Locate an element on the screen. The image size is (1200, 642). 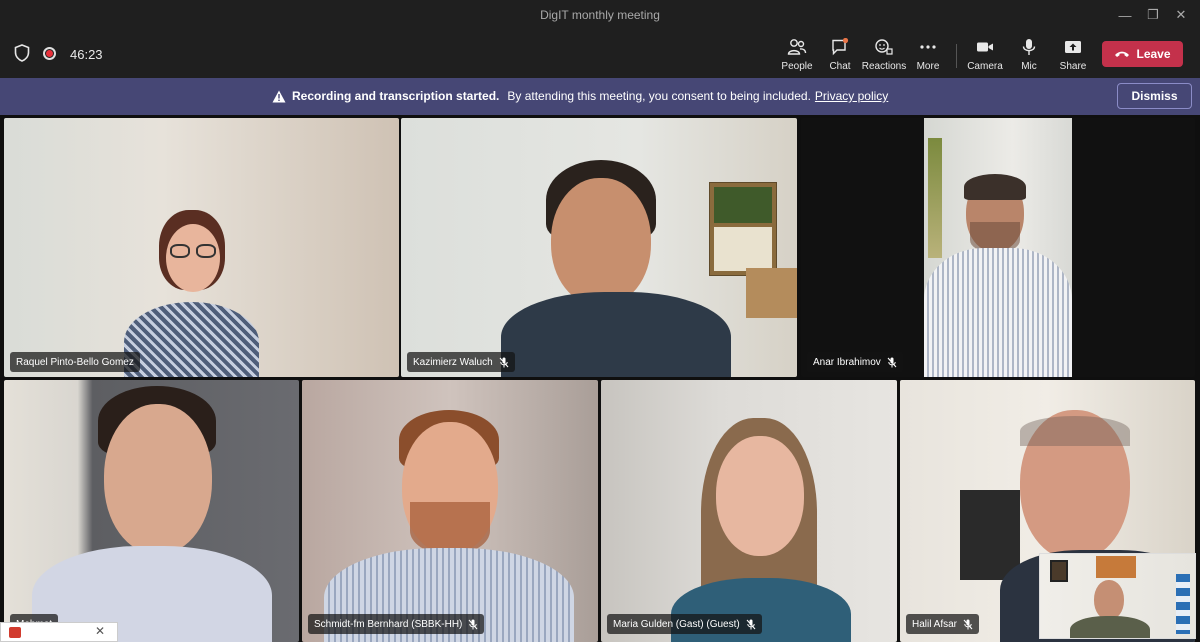
participant-name-tag: Raquel Pinto-Bello Gomez is located at coordinates (75, 362).